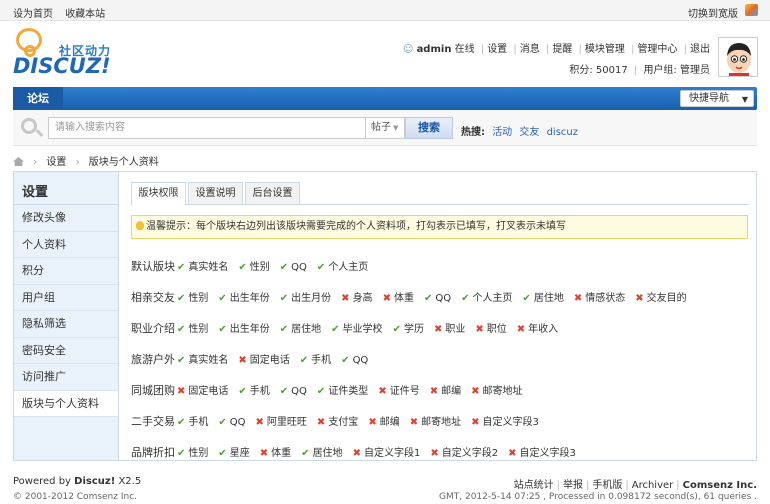  What do you see at coordinates (66, 245) in the screenshot?
I see `sidebar-item: 个人资料` at bounding box center [66, 245].